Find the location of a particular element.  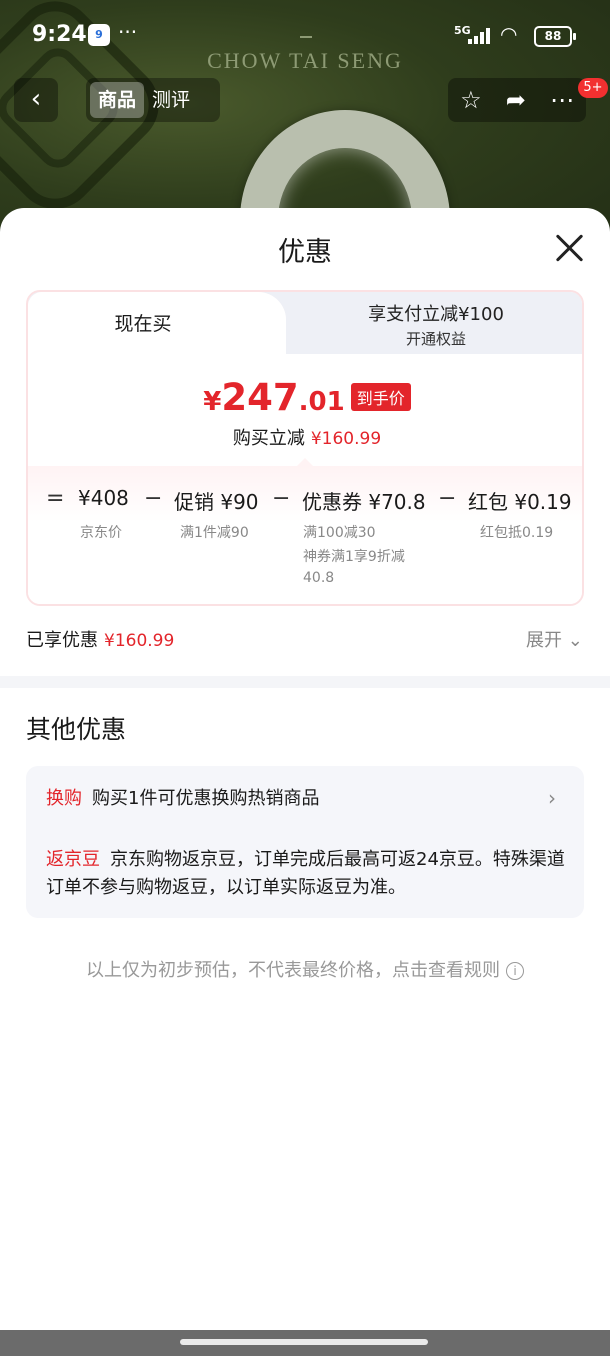

price-disclaimer: 以上仅为初步预估，不代表最终价格，点击查看规则 i is located at coordinates (305, 969).